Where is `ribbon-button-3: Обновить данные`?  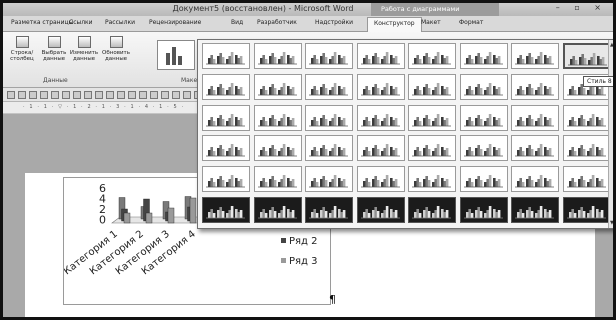 ribbon-button-3: Обновить данные is located at coordinates (116, 48).